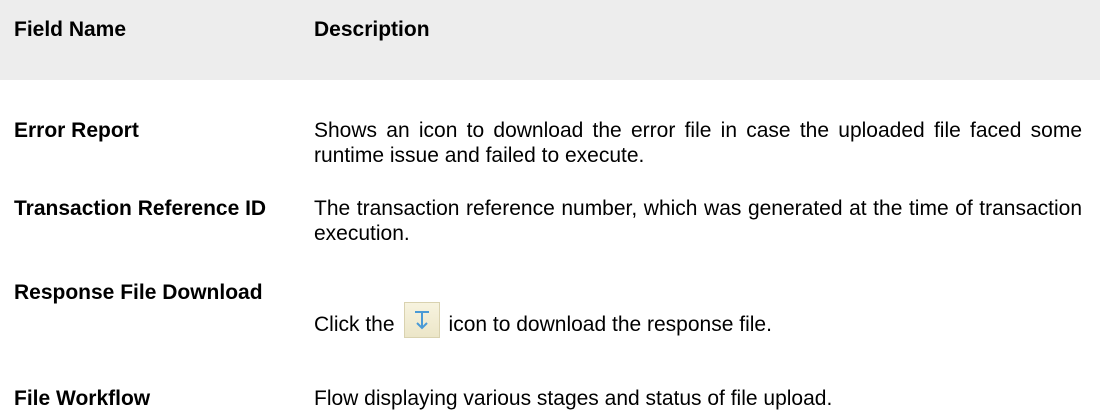  I want to click on field-name-file-workflow: File Workflow, so click(82, 398).